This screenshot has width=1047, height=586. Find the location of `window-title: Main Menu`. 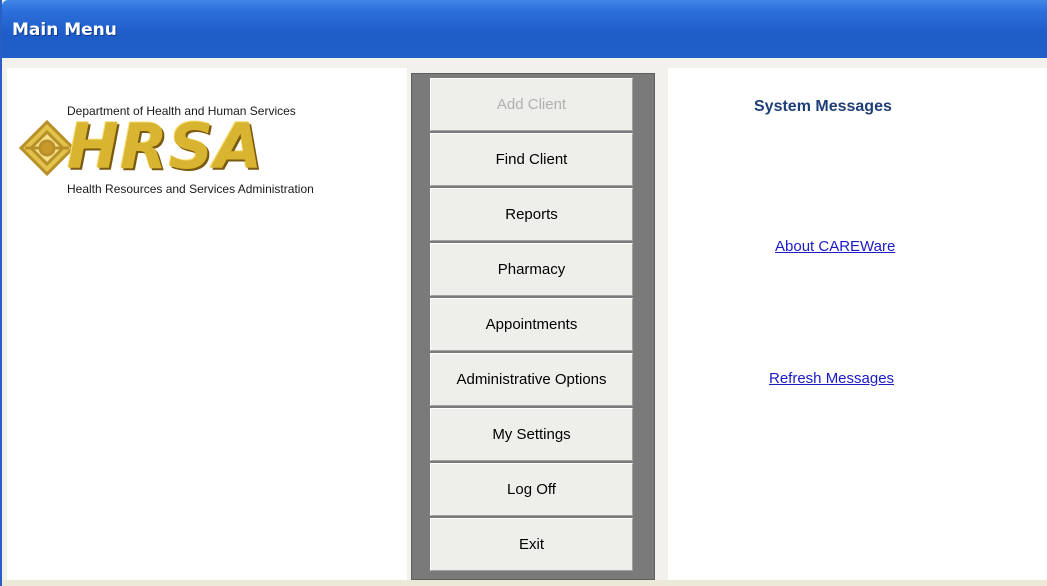

window-title: Main Menu is located at coordinates (64, 30).